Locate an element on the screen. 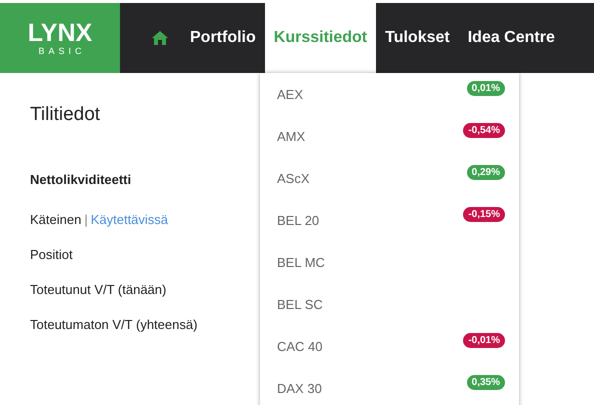 This screenshot has width=594, height=405. section-heading: Nettolikviditeetti is located at coordinates (81, 179).